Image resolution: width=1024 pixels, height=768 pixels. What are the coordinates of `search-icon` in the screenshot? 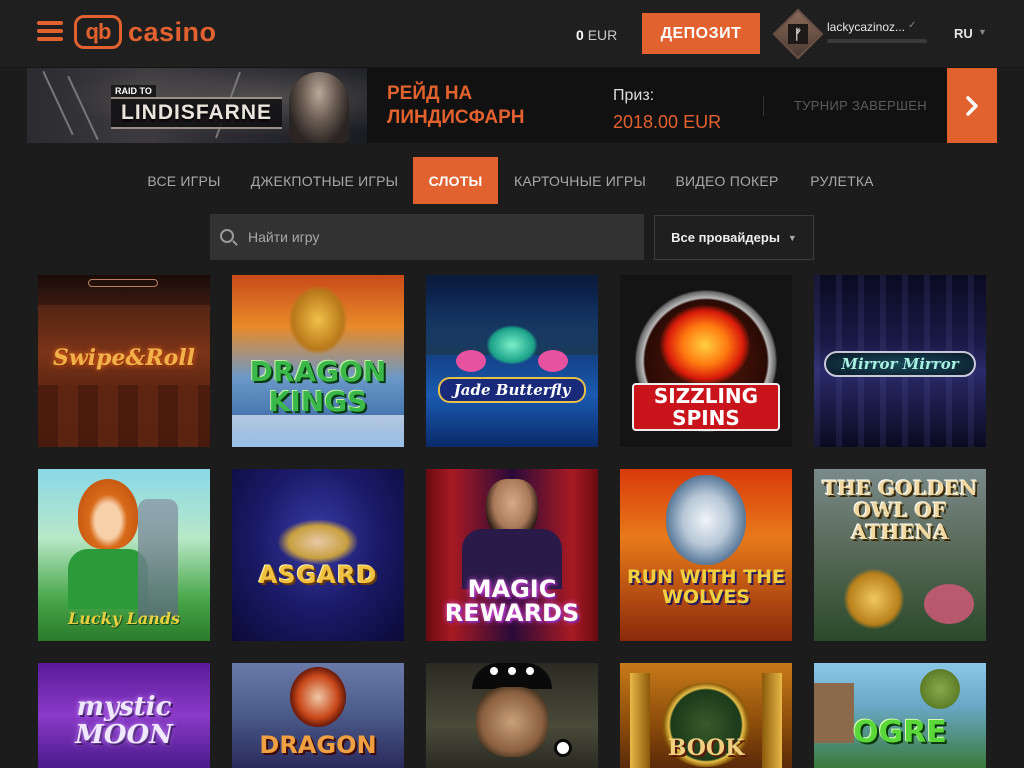 It's located at (227, 236).